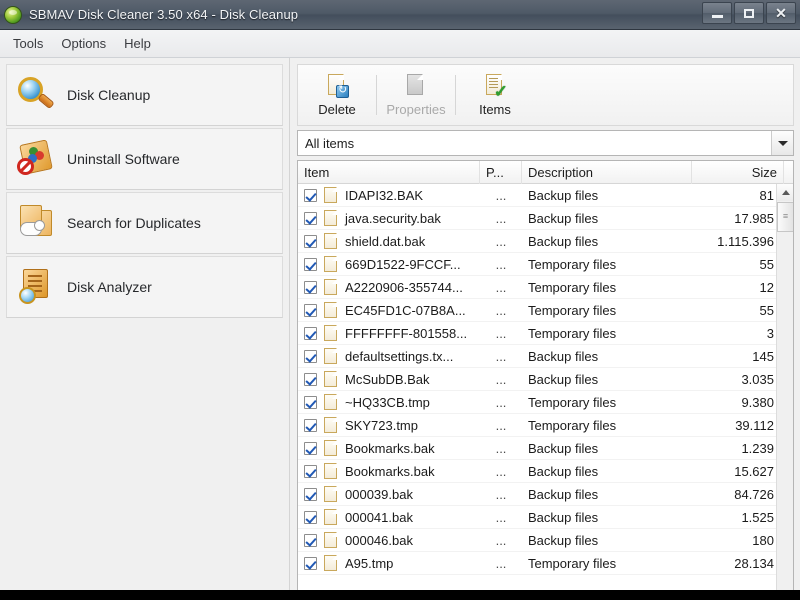 This screenshot has width=800, height=600. I want to click on sidebar-item-uninstall-software: Uninstall Software, so click(144, 159).